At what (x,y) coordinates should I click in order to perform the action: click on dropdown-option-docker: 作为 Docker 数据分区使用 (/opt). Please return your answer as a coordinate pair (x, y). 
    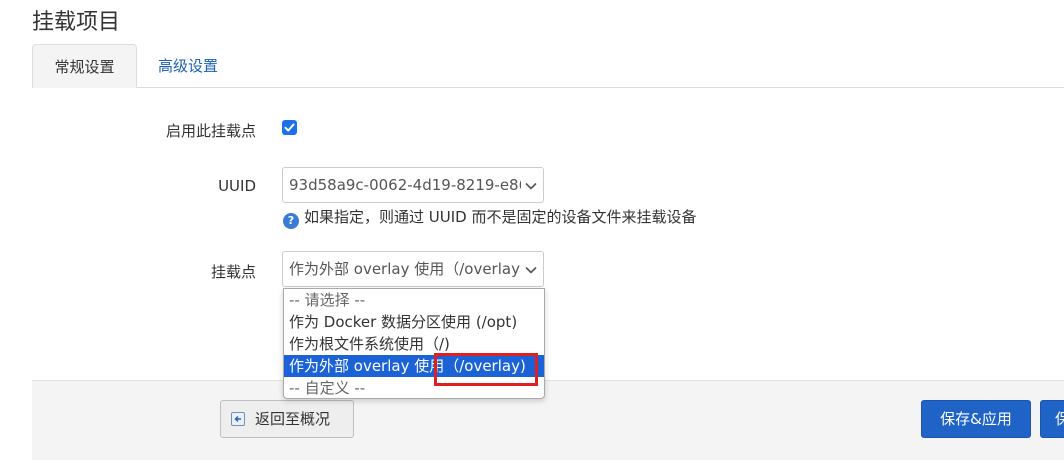
    Looking at the image, I should click on (414, 322).